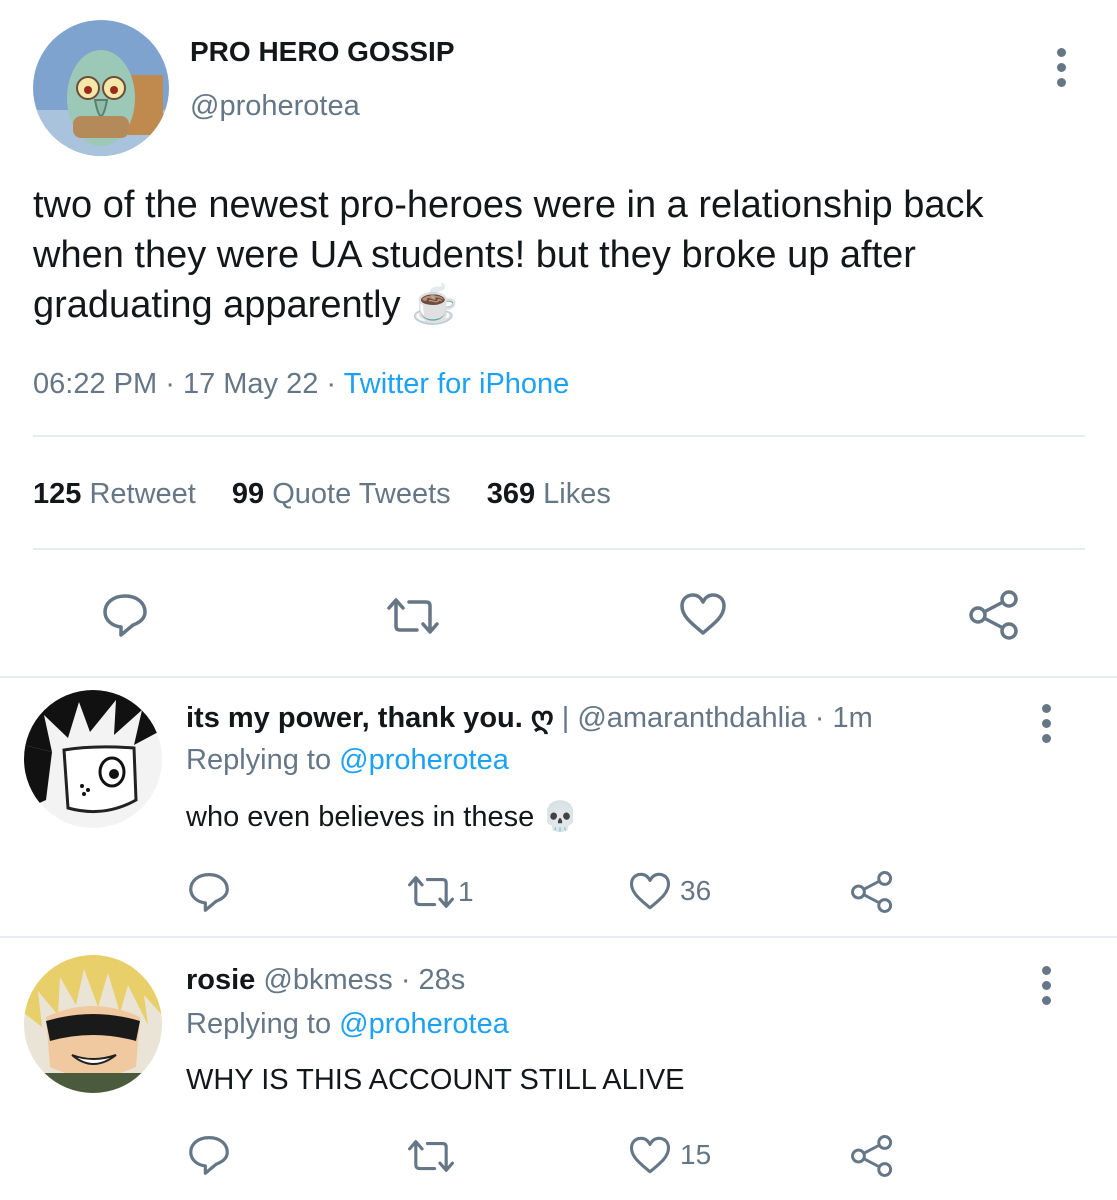 Image resolution: width=1117 pixels, height=1200 pixels. What do you see at coordinates (511, 494) in the screenshot?
I see `likes-count: 369` at bounding box center [511, 494].